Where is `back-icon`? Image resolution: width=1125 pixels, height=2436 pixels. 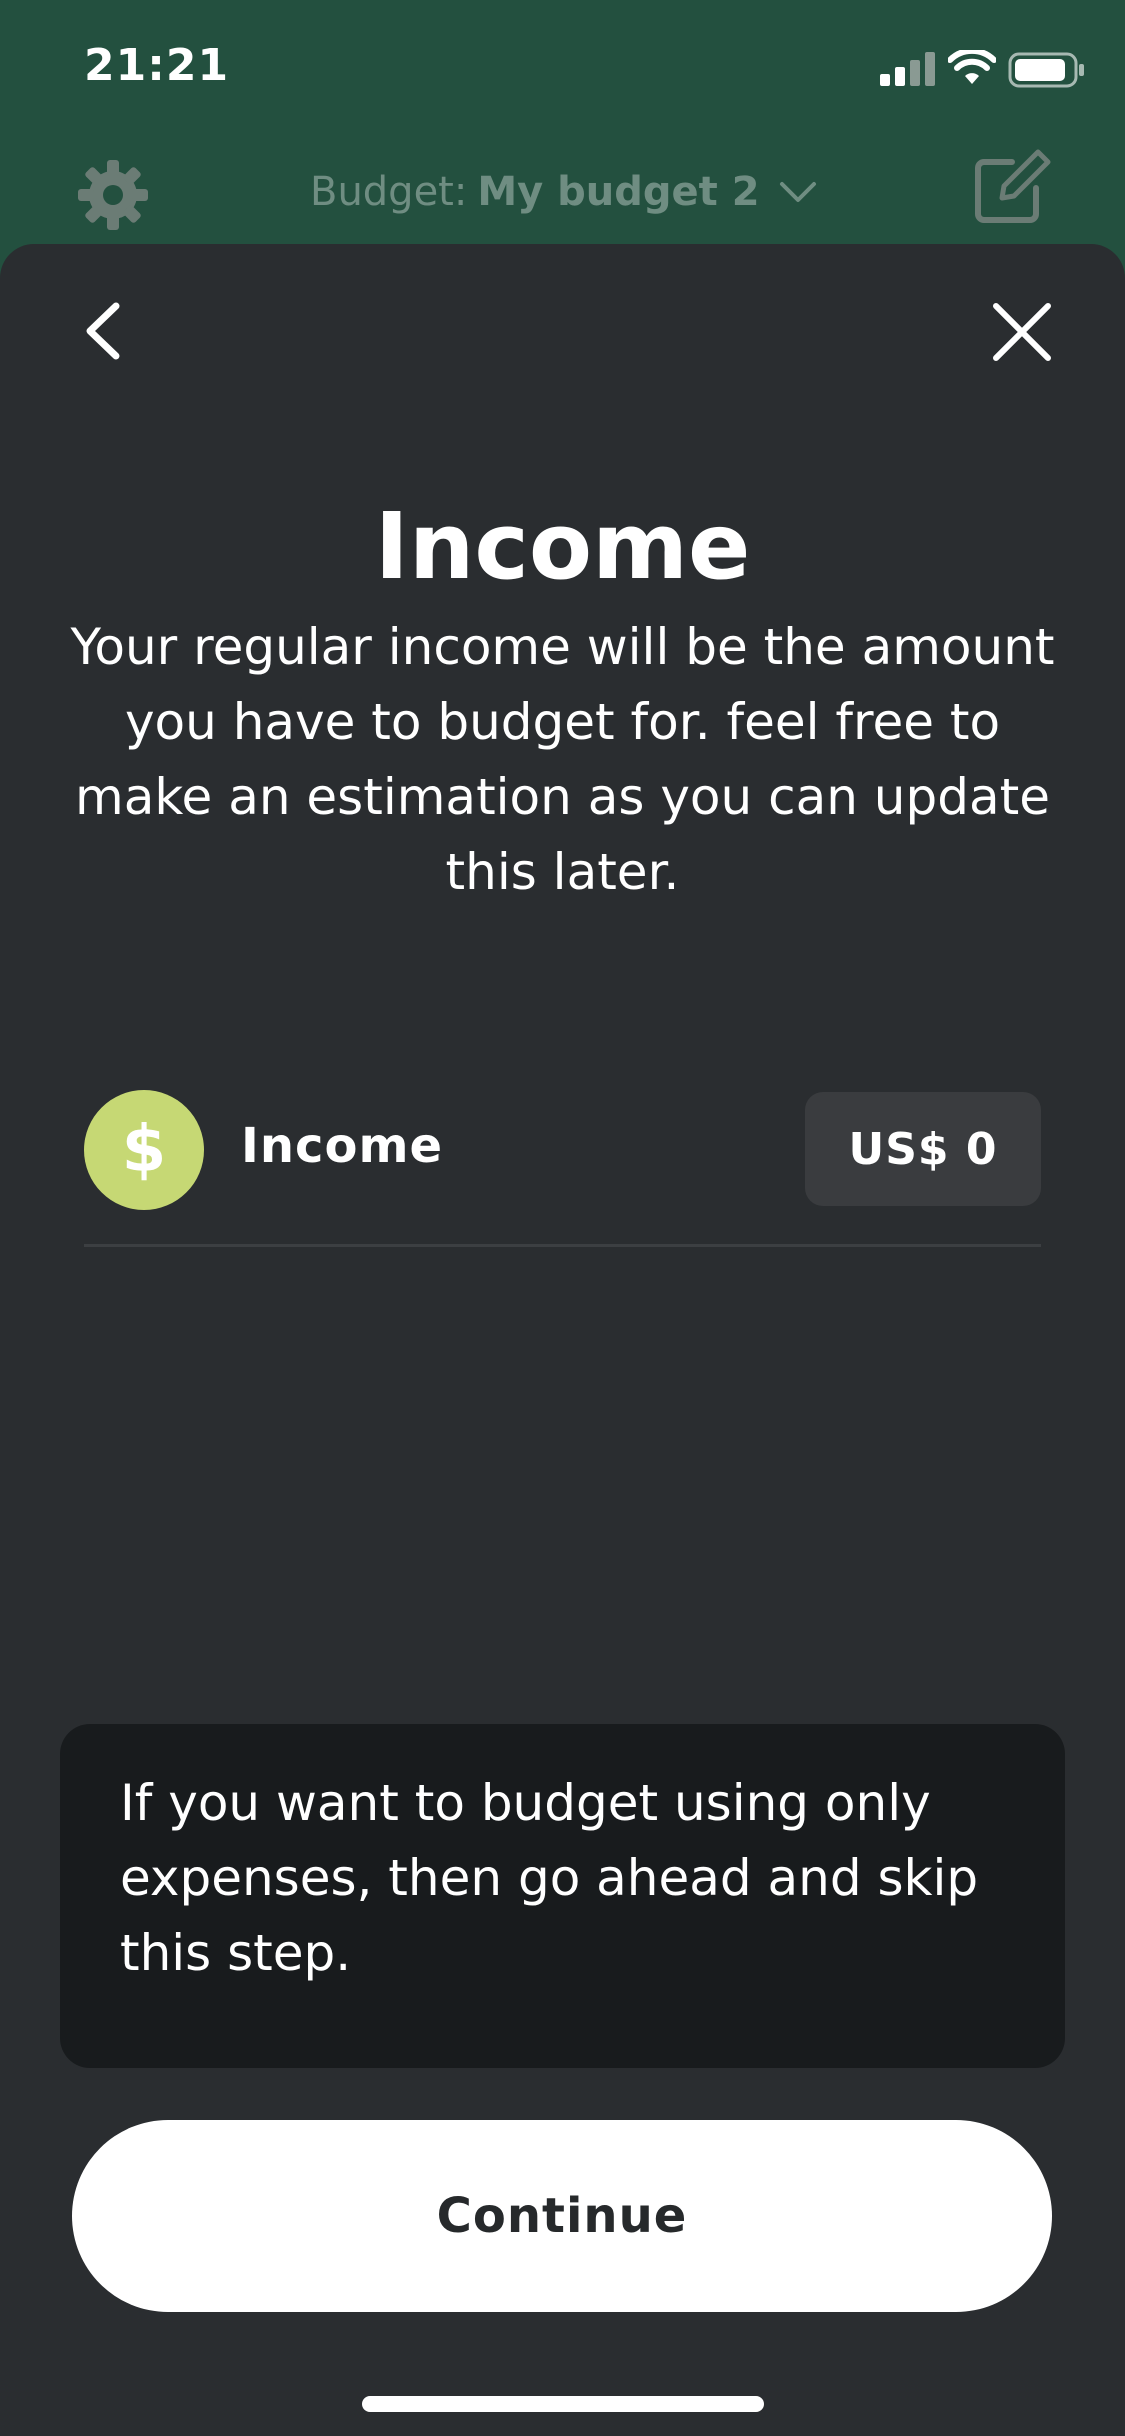 back-icon is located at coordinates (102, 331).